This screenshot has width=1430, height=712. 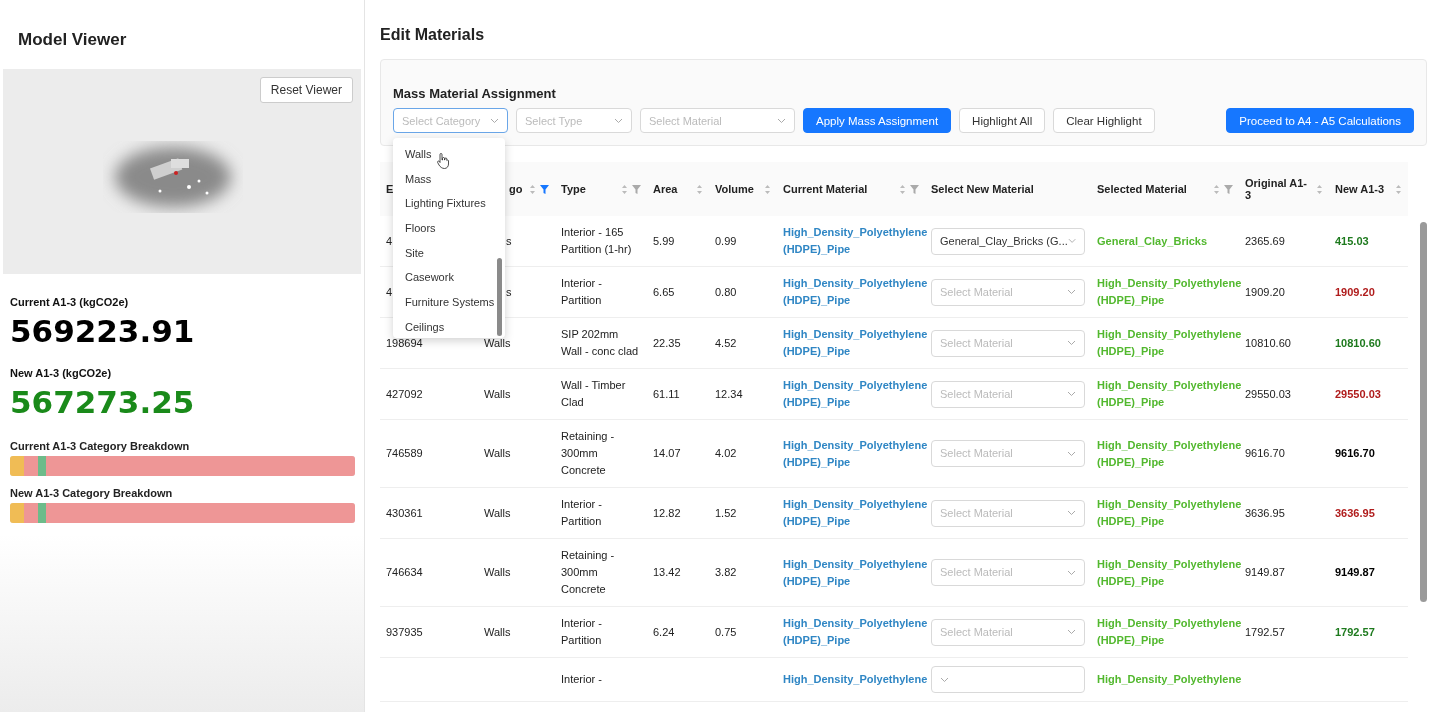 I want to click on breakdown-label: New A1-3 Category Breakdown, so click(x=92, y=493).